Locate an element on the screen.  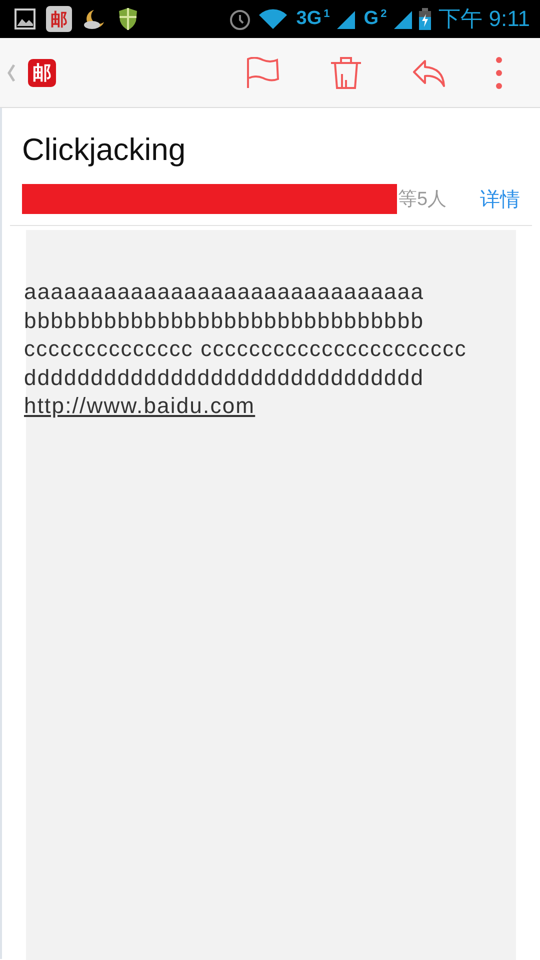
body-text-line: cccccccccccccc cccccccccccccccccccccc is located at coordinates (246, 349).